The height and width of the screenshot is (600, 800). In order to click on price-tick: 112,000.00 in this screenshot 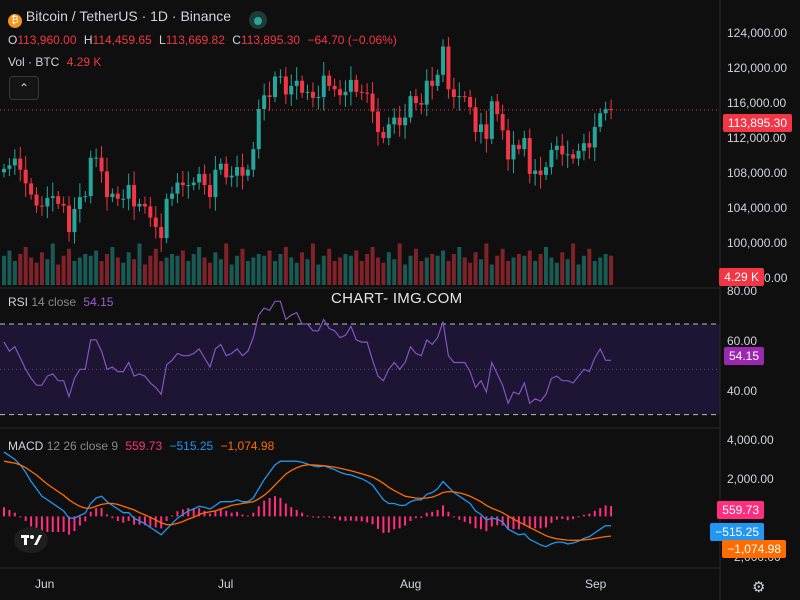, I will do `click(757, 138)`.